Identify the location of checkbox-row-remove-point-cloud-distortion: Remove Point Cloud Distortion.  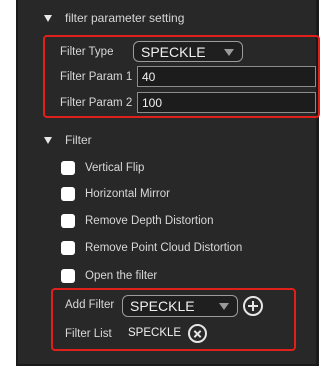
(151, 248).